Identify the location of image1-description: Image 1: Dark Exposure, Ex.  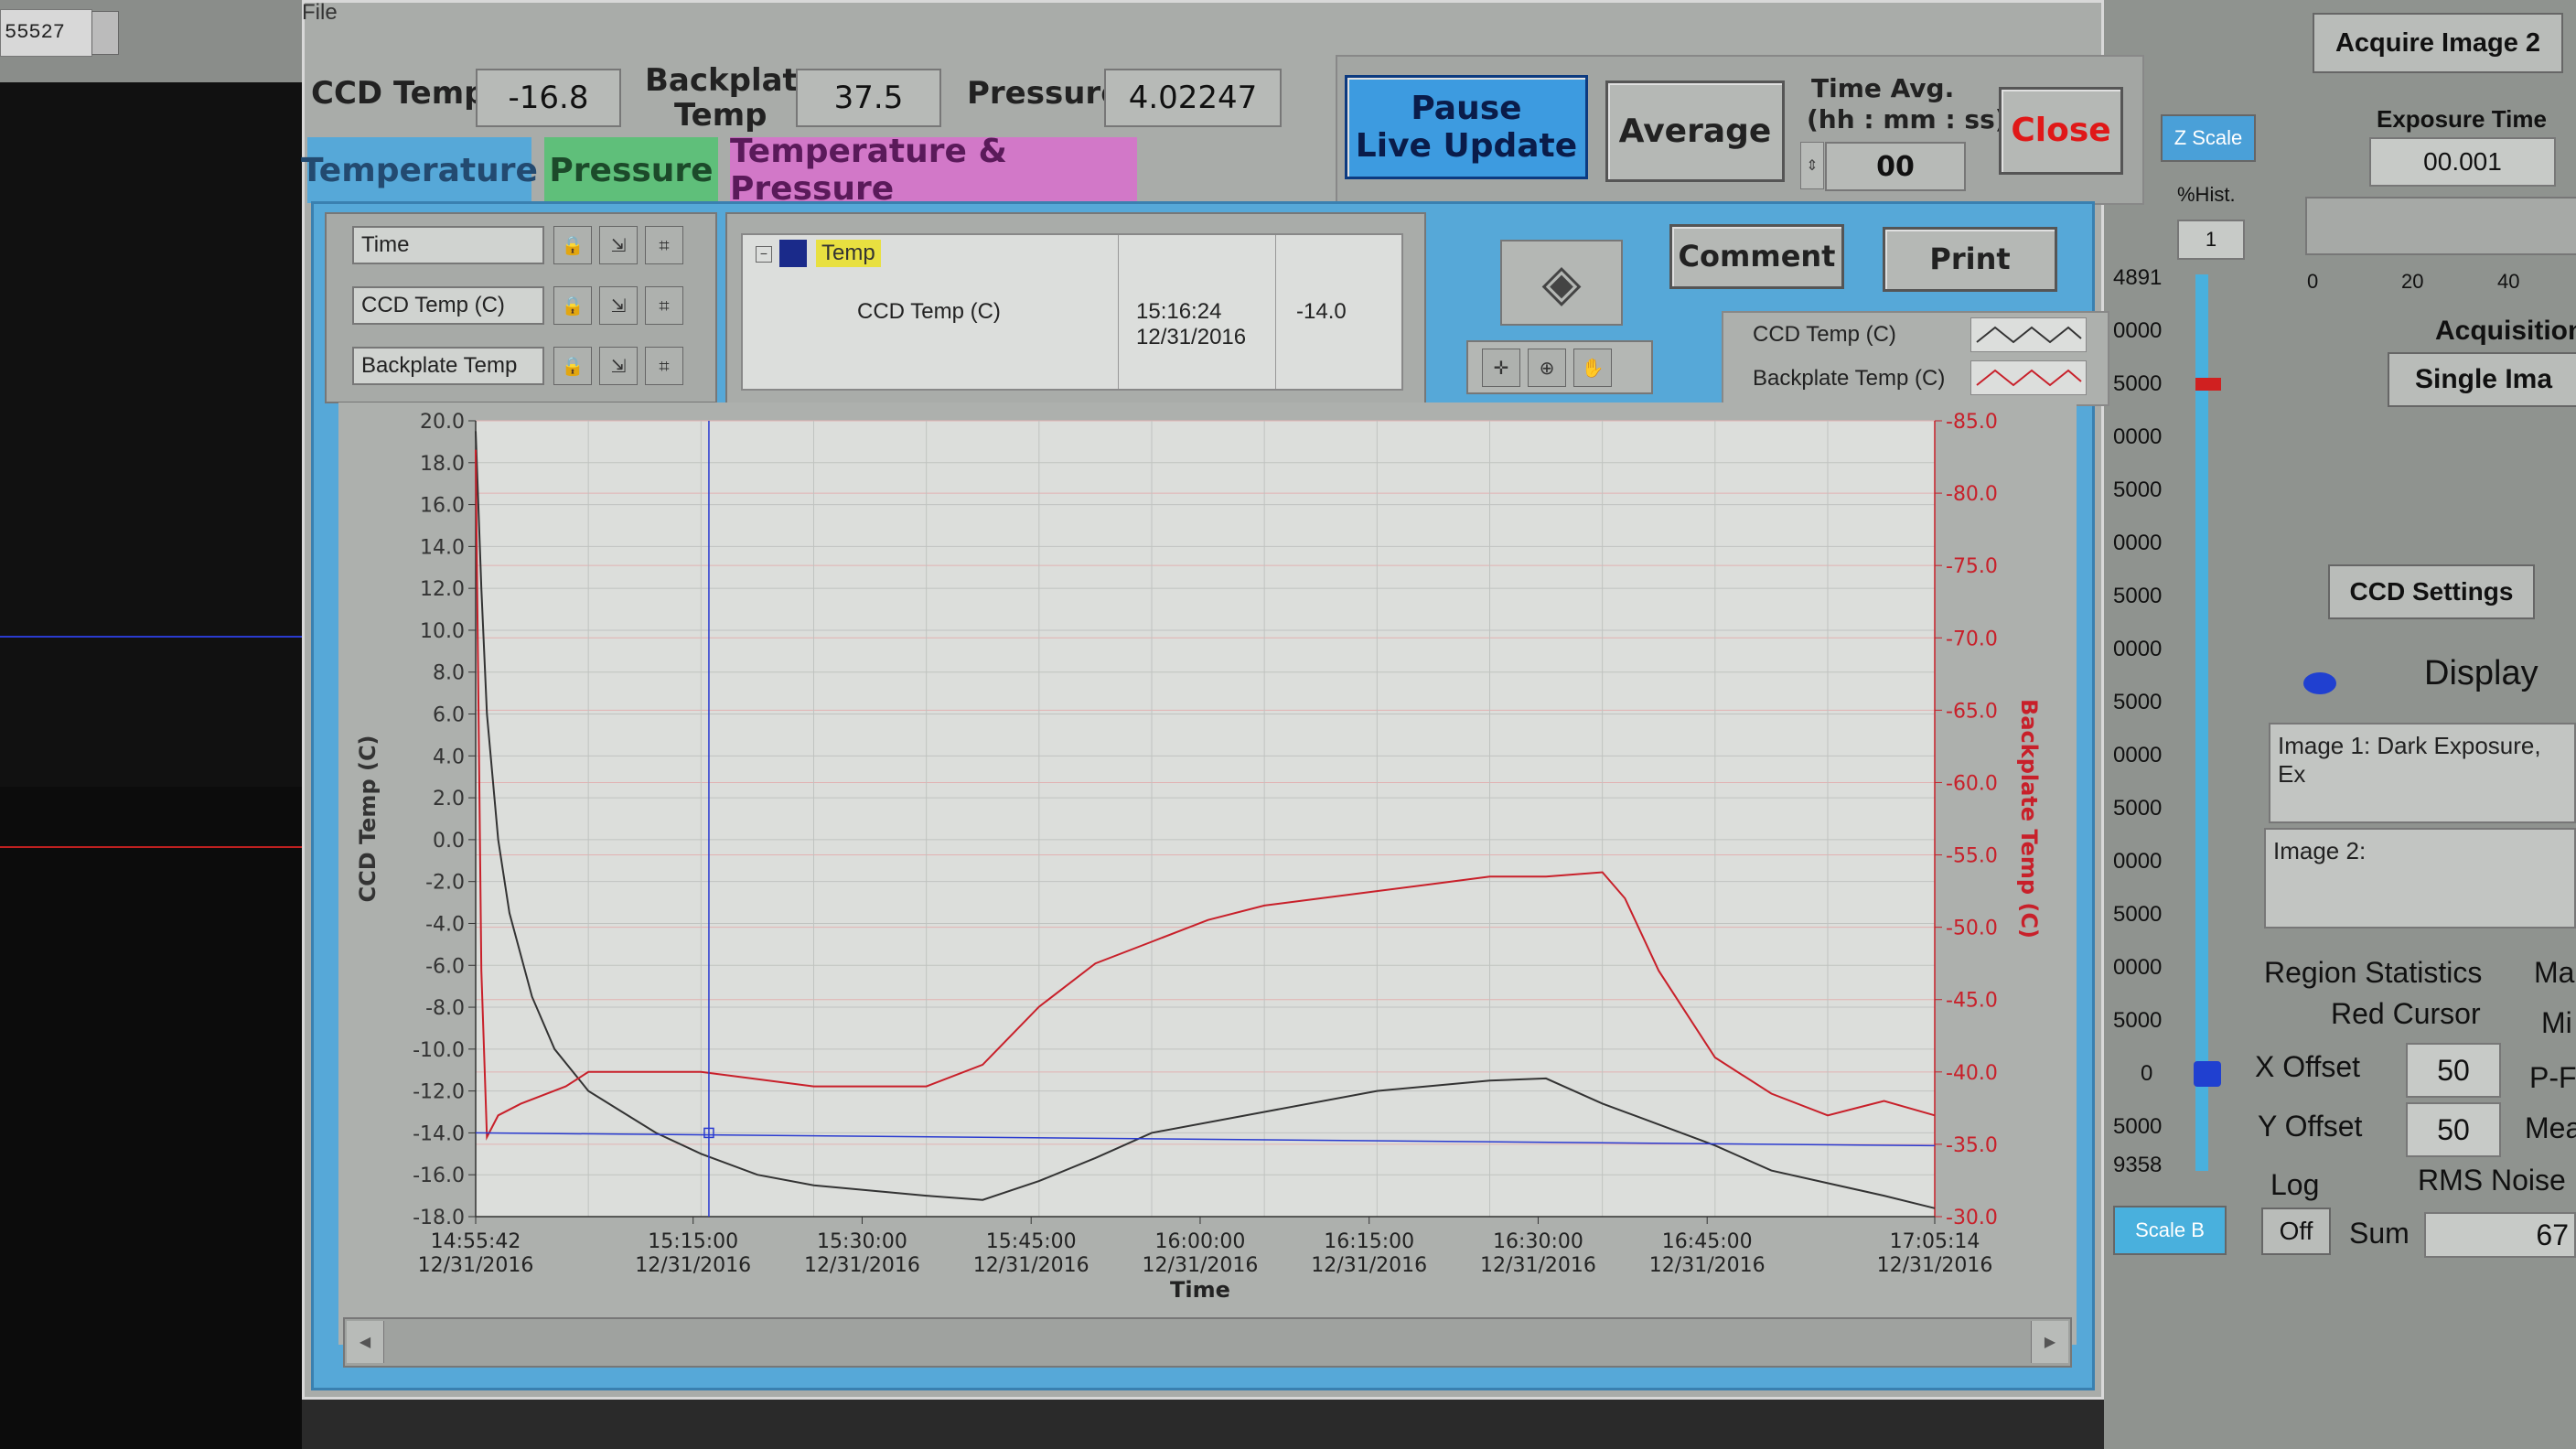
(2422, 773).